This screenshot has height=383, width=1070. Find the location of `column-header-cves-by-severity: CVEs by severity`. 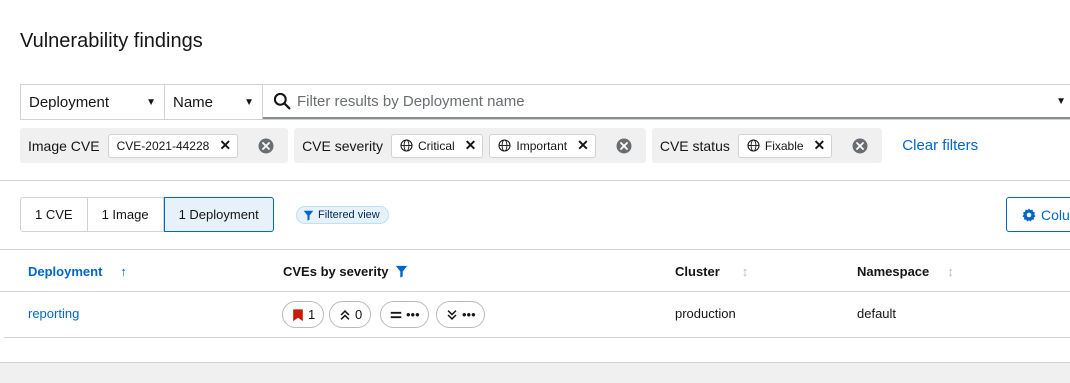

column-header-cves-by-severity: CVEs by severity is located at coordinates (345, 271).